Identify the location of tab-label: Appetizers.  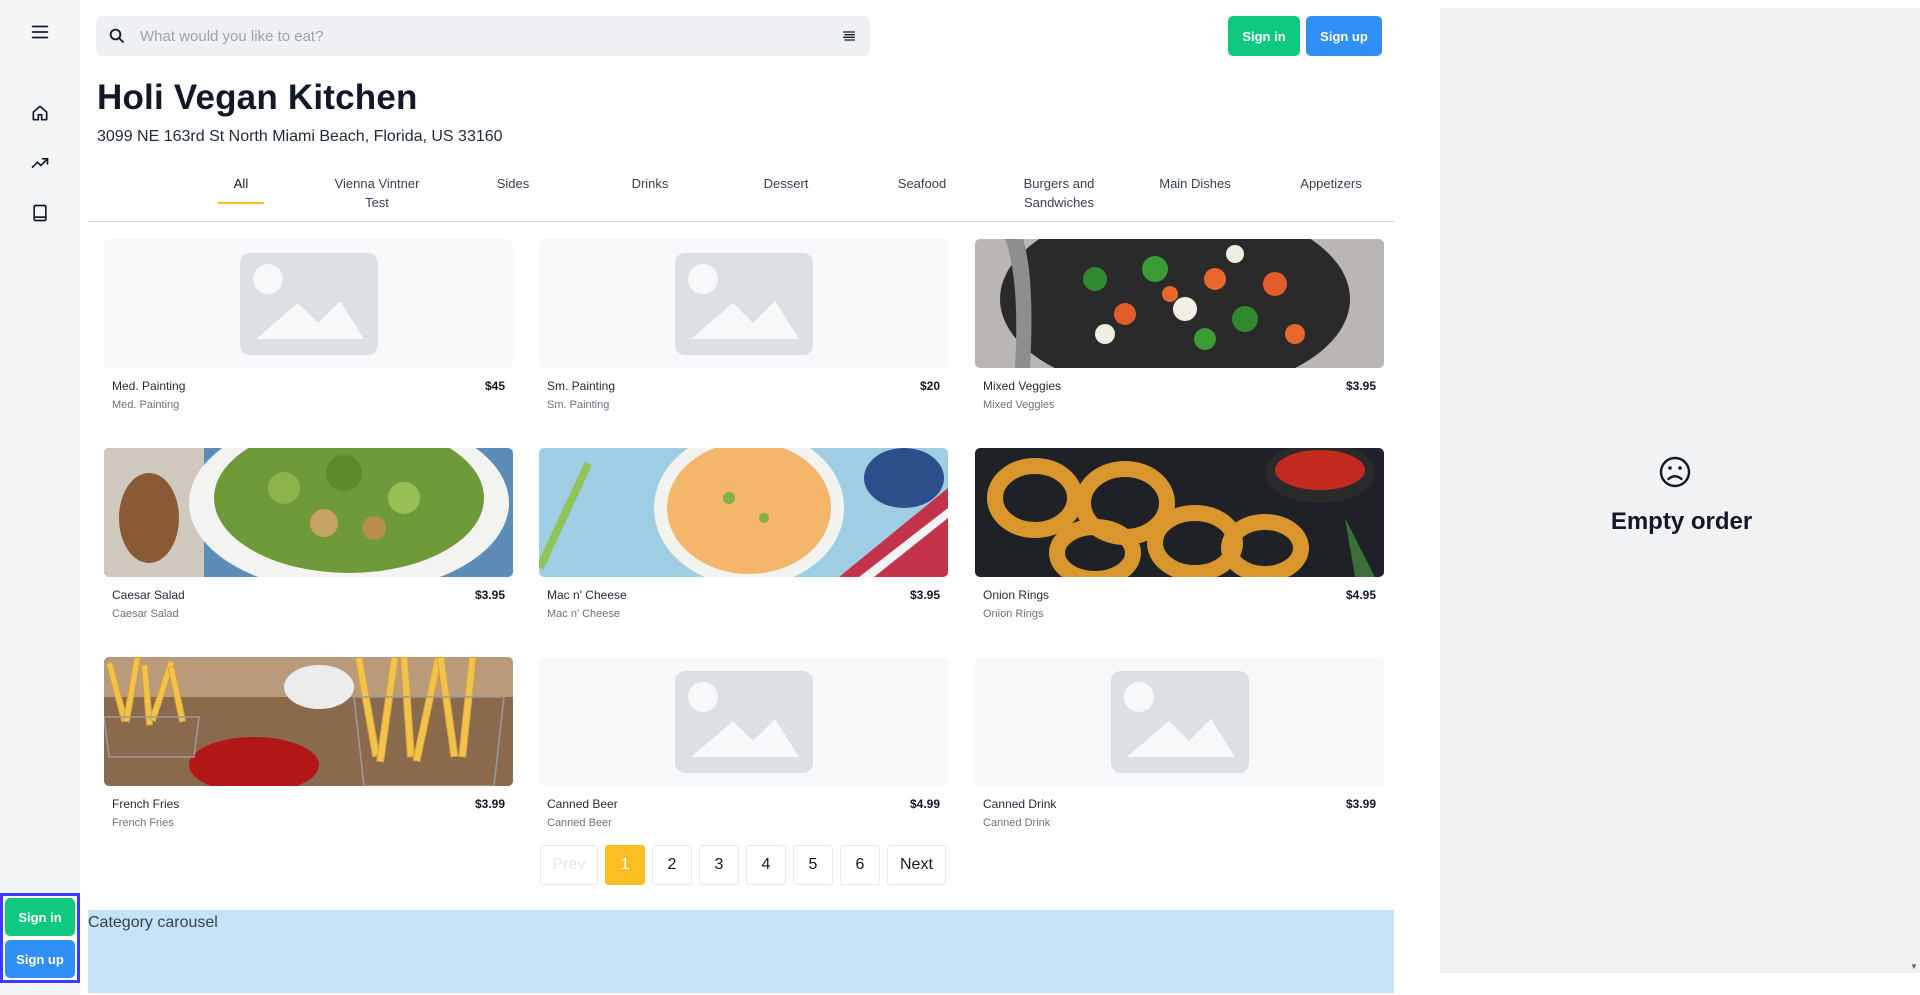
(1331, 183).